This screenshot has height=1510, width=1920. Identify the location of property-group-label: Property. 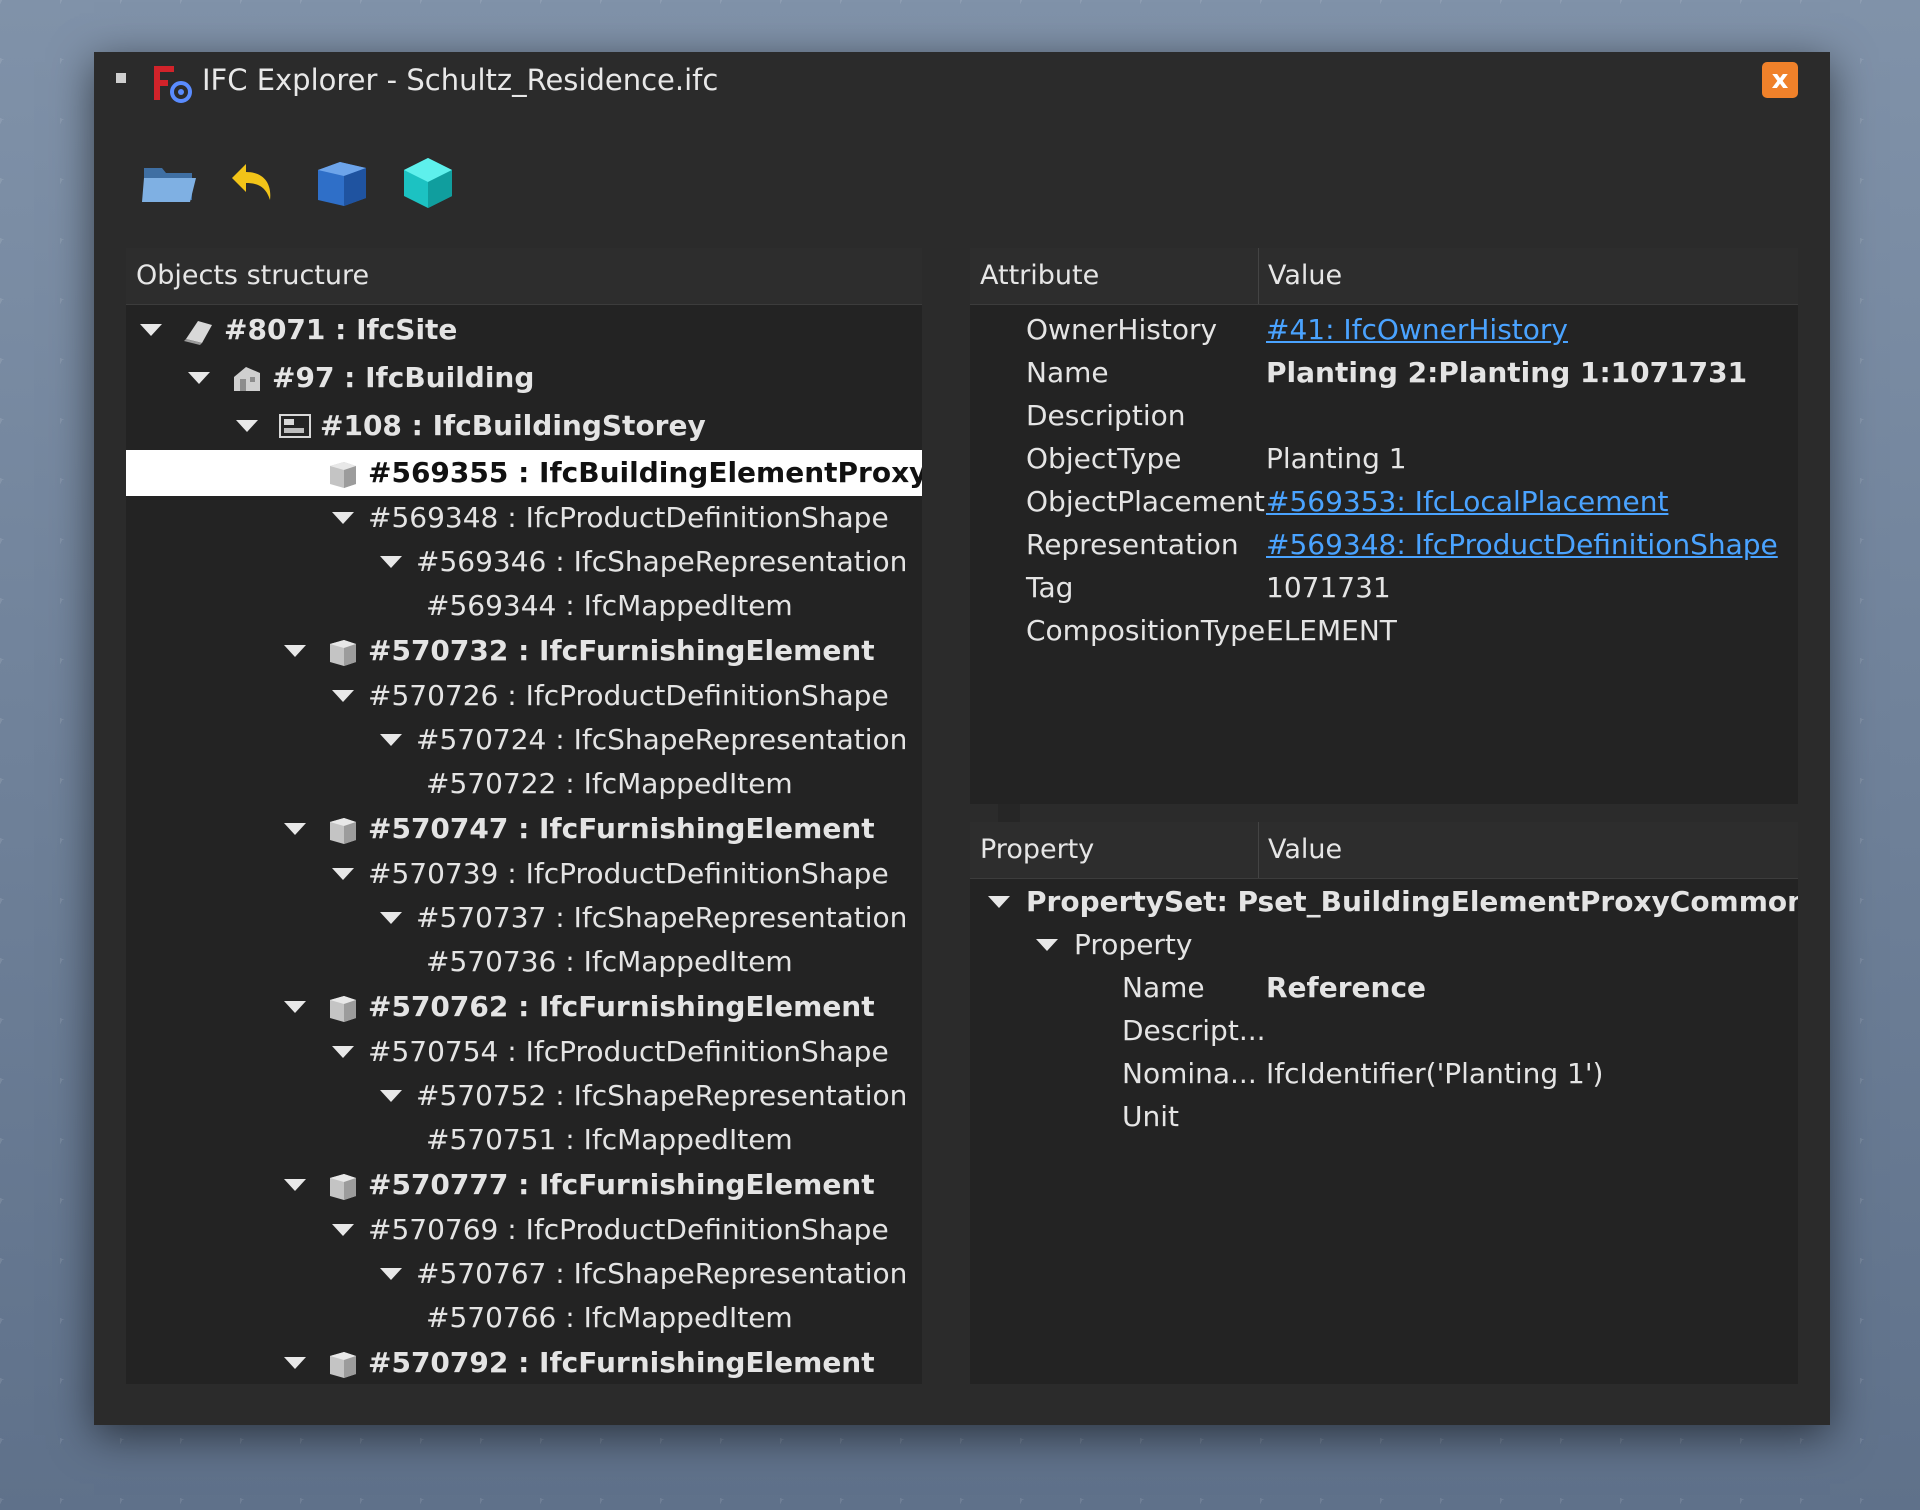
(1133, 944).